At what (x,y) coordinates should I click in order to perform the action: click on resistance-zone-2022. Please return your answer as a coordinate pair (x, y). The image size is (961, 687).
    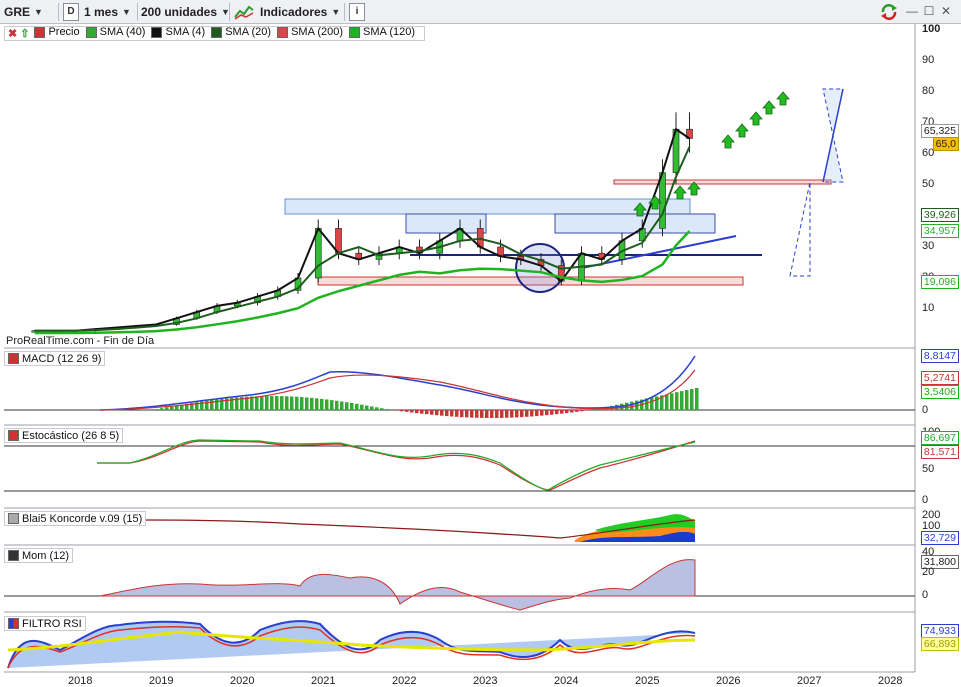
    Looking at the image, I should click on (446, 223).